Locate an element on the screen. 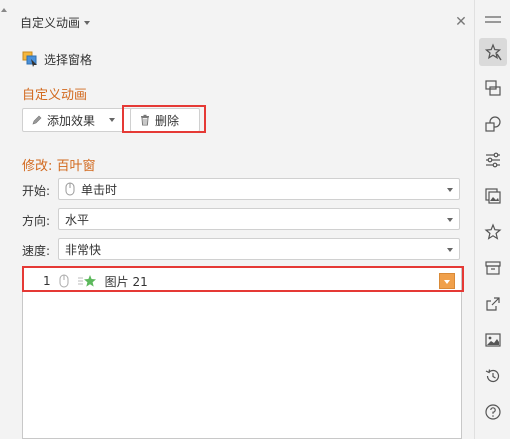 This screenshot has height=439, width=510. panel-title-menu: 自定义动画 is located at coordinates (55, 22).